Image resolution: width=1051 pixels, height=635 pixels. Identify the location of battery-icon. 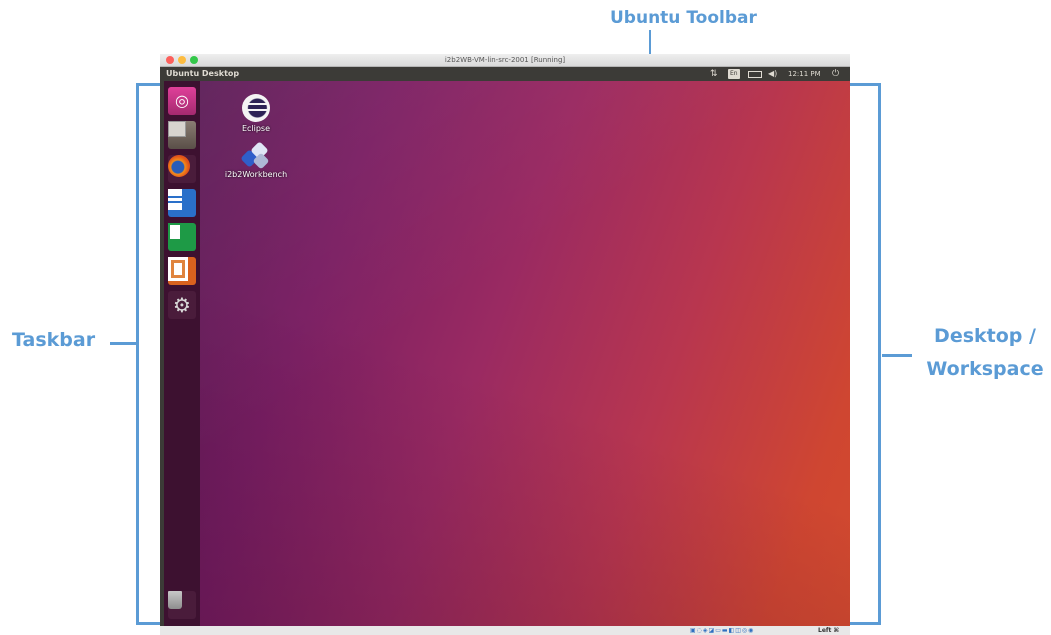
(755, 74).